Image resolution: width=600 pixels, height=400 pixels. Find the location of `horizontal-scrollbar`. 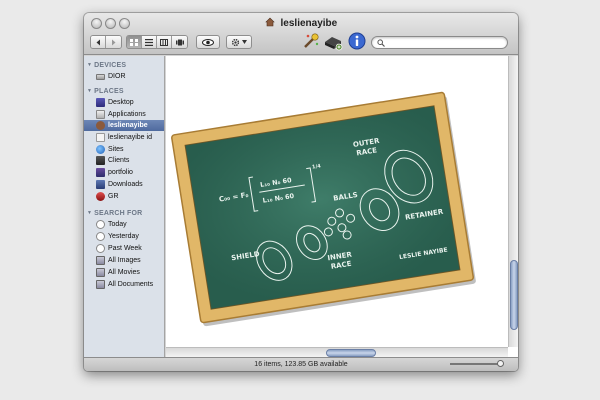

horizontal-scrollbar is located at coordinates (337, 352).